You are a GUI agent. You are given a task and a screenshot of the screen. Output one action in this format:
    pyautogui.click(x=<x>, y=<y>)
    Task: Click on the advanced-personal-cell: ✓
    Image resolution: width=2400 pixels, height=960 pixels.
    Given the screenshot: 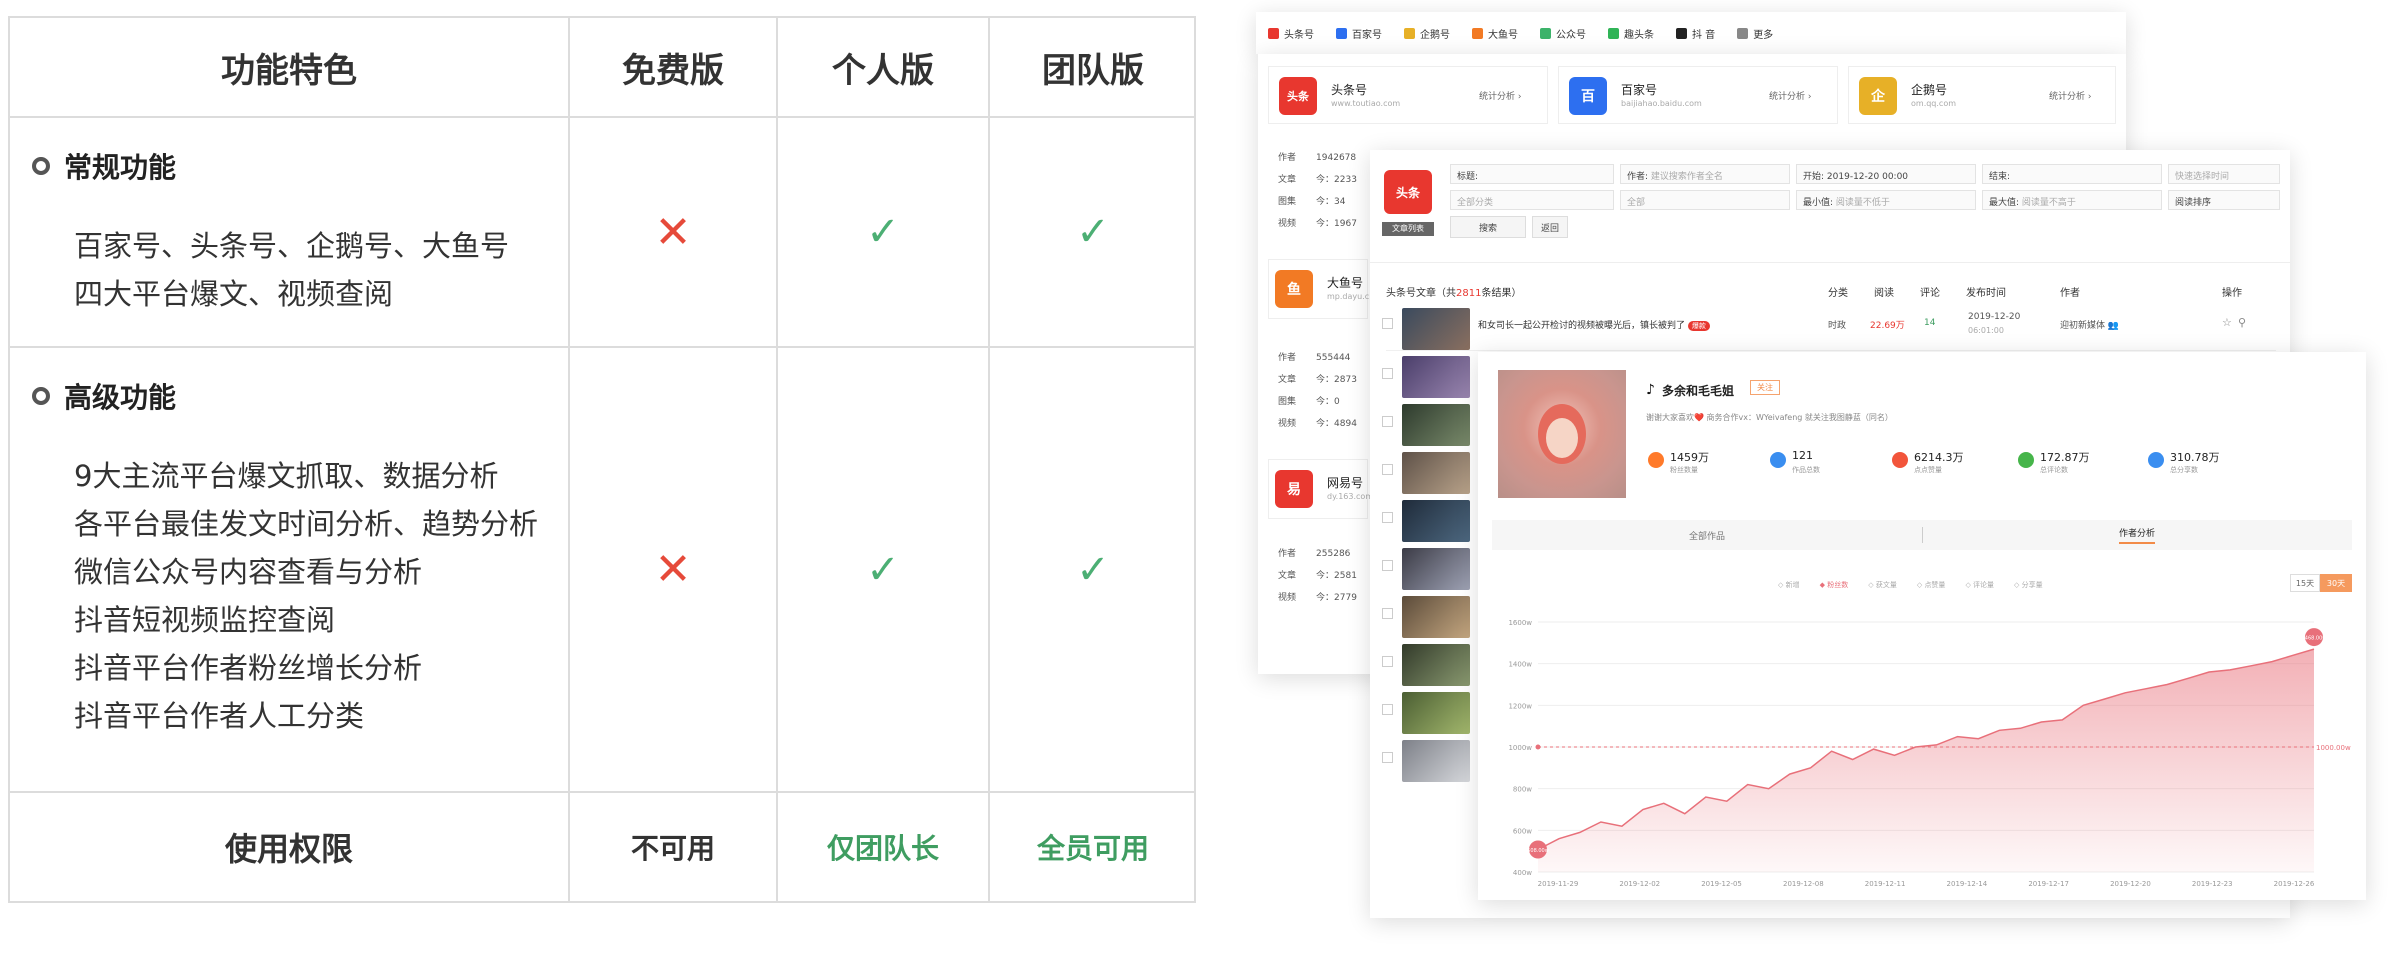 What is the action you would take?
    pyautogui.click(x=884, y=569)
    